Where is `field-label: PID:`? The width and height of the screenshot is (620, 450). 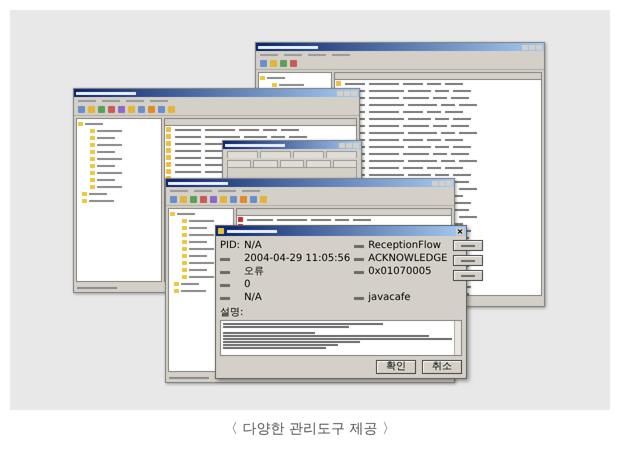 field-label: PID: is located at coordinates (230, 246).